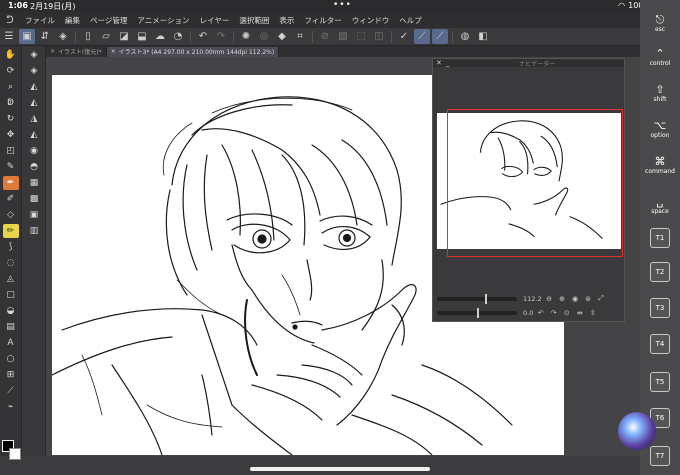 The width and height of the screenshot is (680, 475). What do you see at coordinates (404, 36) in the screenshot?
I see `stroke-smoothing-icon: ✓` at bounding box center [404, 36].